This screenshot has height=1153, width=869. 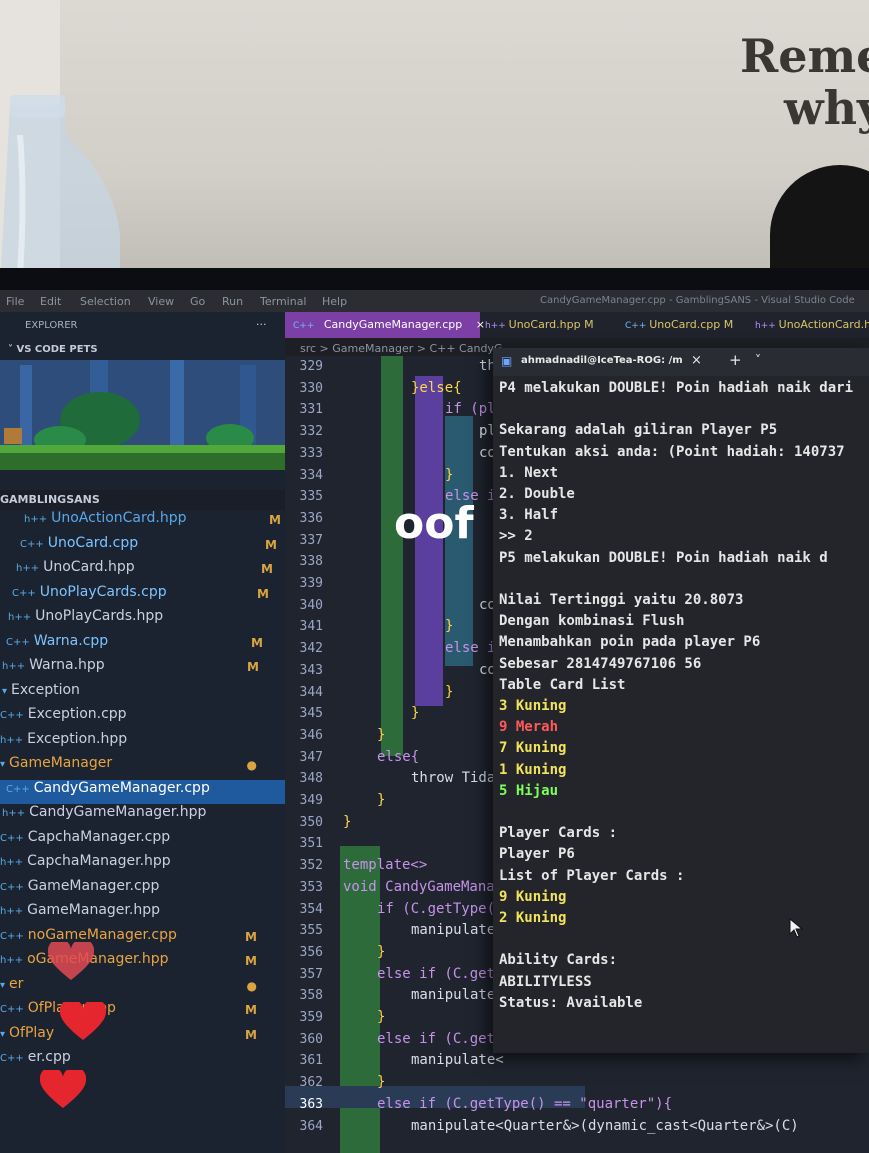 I want to click on terminal-line: >> 2, so click(x=516, y=536).